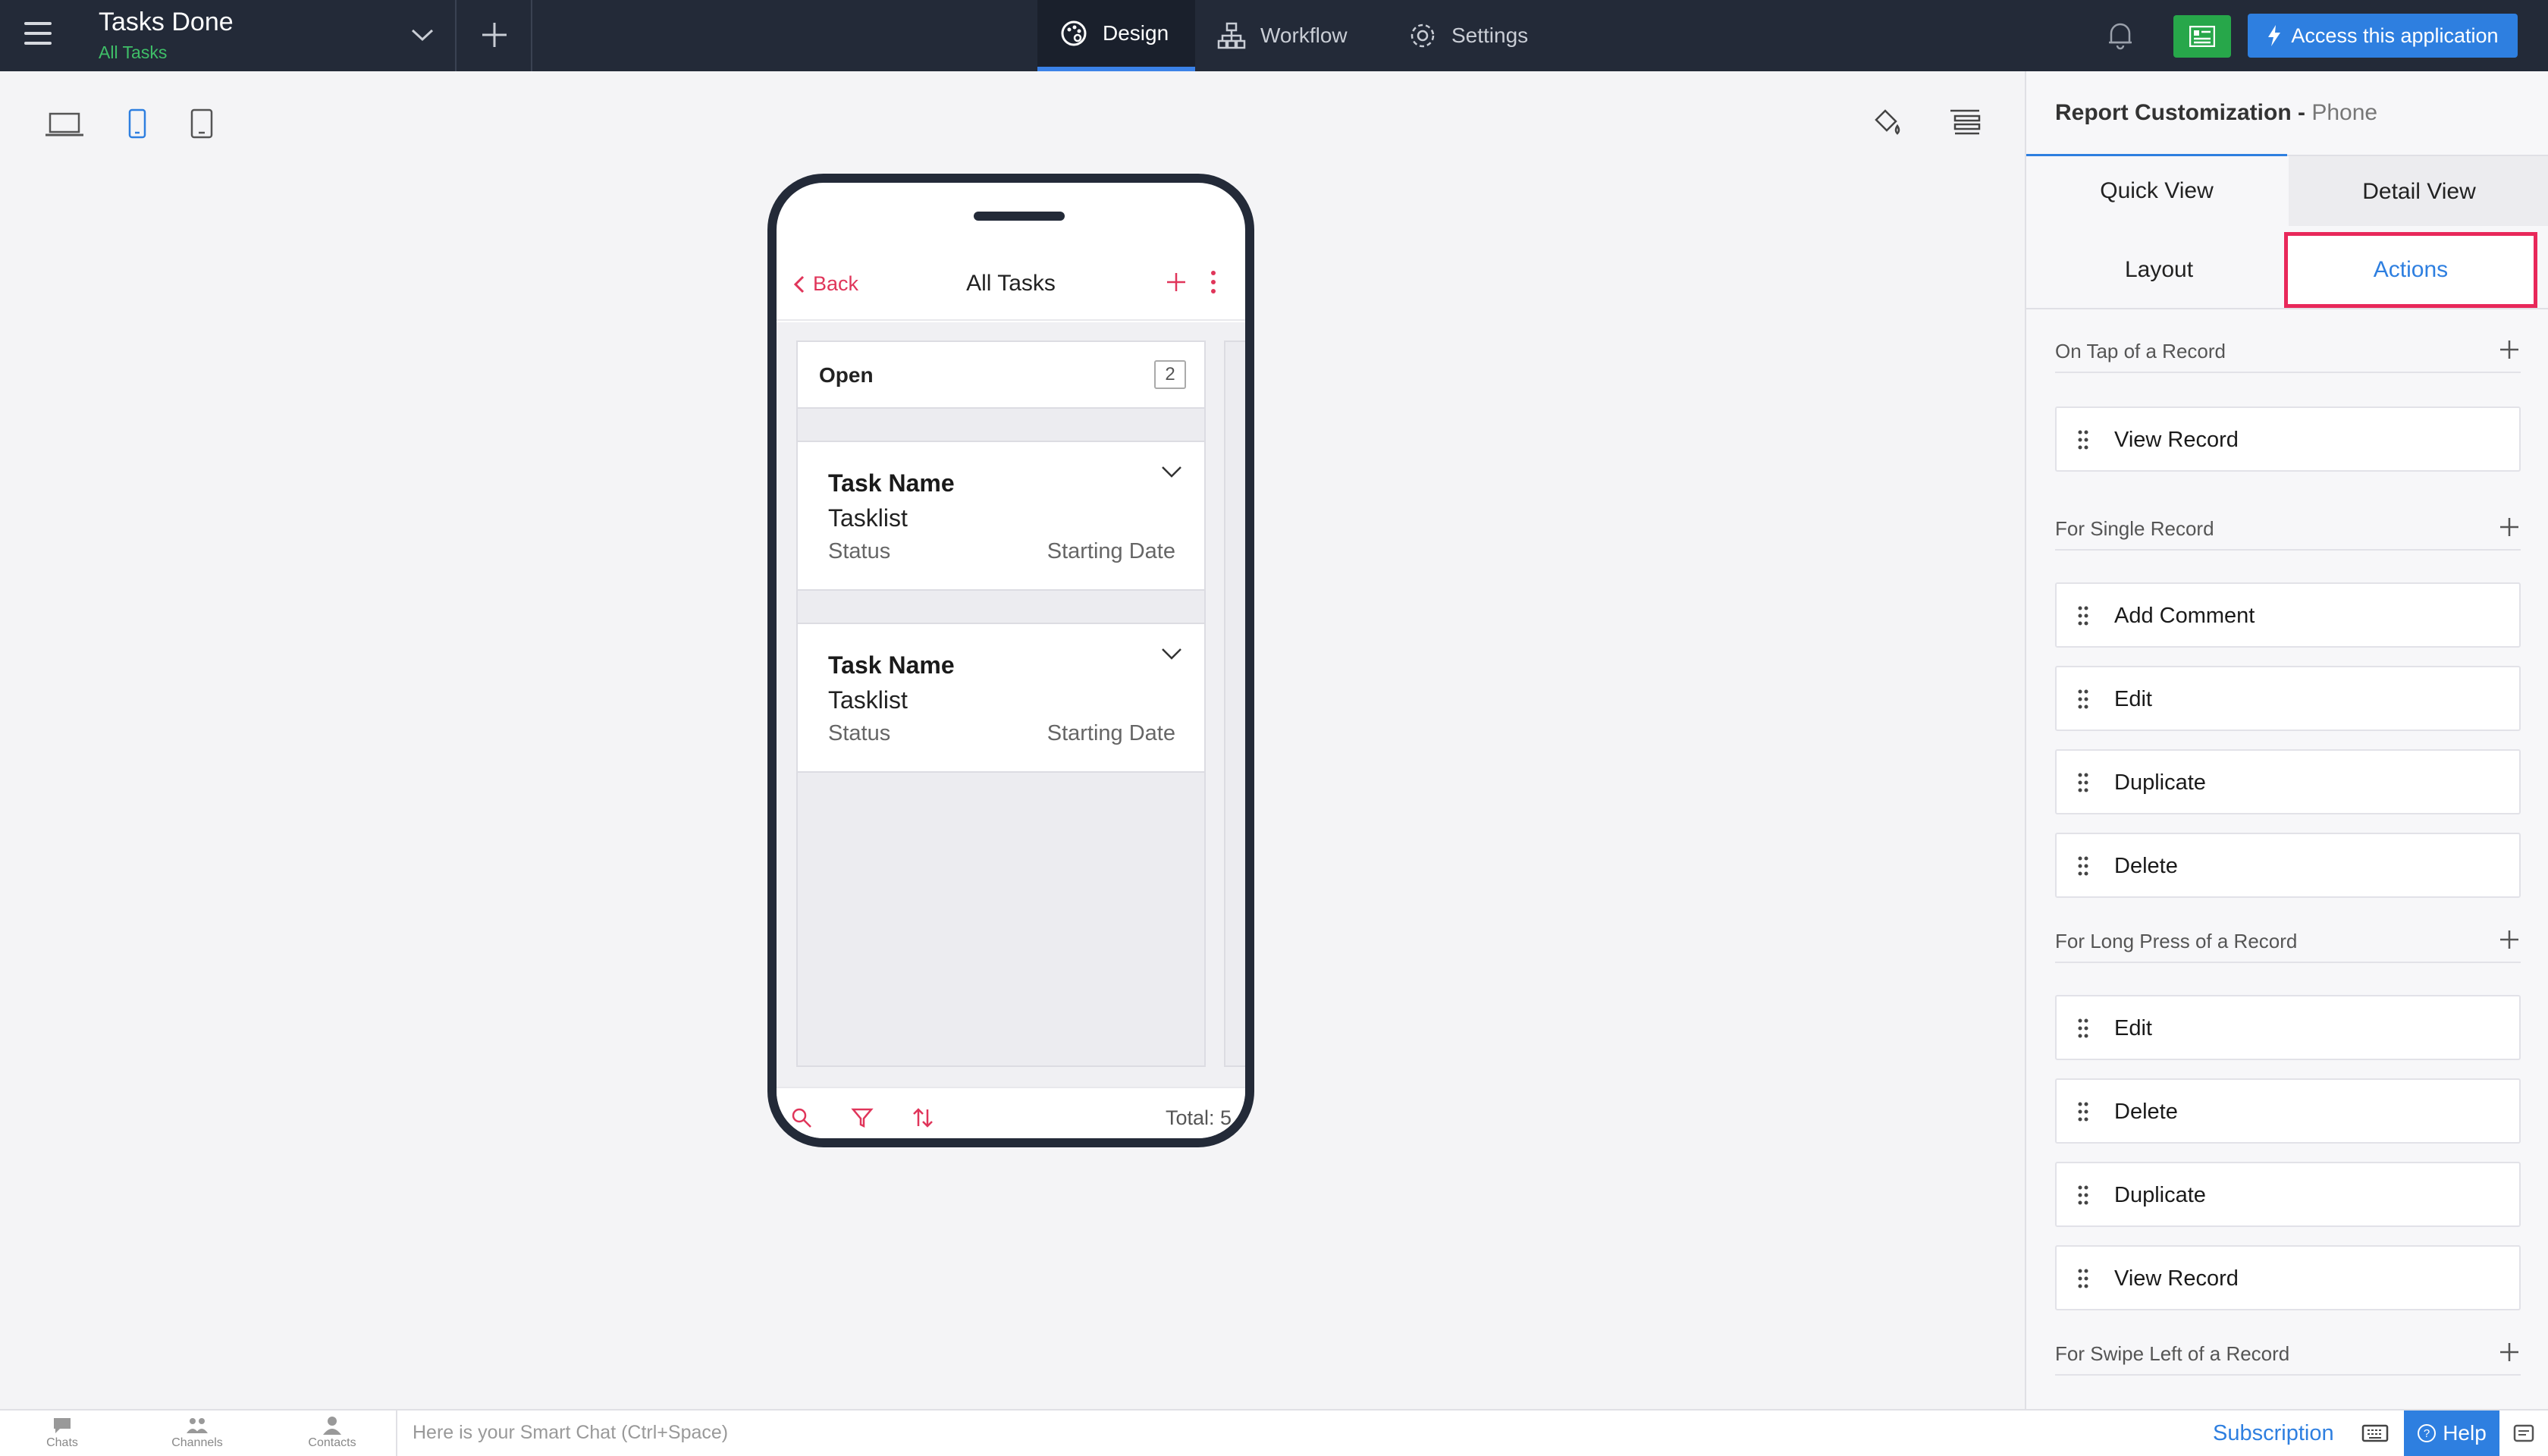 The height and width of the screenshot is (1456, 2548). What do you see at coordinates (2184, 616) in the screenshot?
I see `action-label: Add Comment` at bounding box center [2184, 616].